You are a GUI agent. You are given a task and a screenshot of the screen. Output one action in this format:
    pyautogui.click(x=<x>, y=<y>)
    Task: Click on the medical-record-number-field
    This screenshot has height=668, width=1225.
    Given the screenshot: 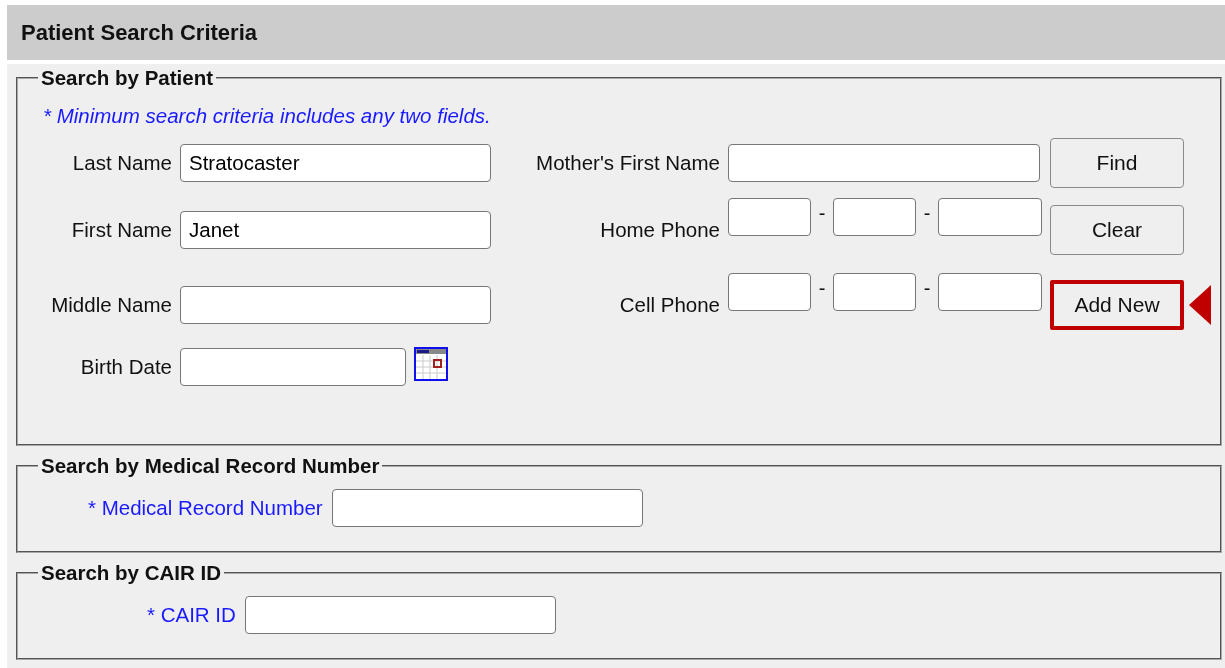 What is the action you would take?
    pyautogui.click(x=487, y=508)
    